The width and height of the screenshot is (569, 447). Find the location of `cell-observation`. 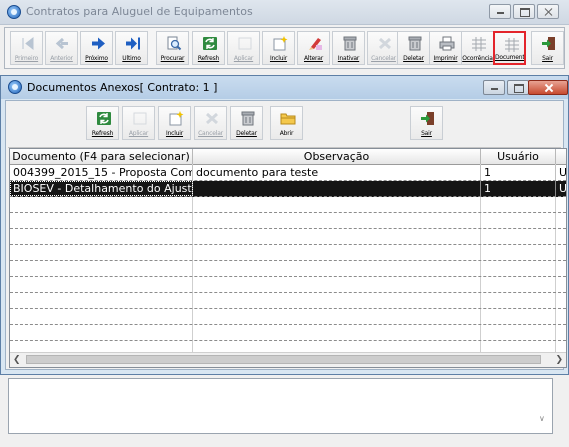

cell-observation is located at coordinates (337, 188).